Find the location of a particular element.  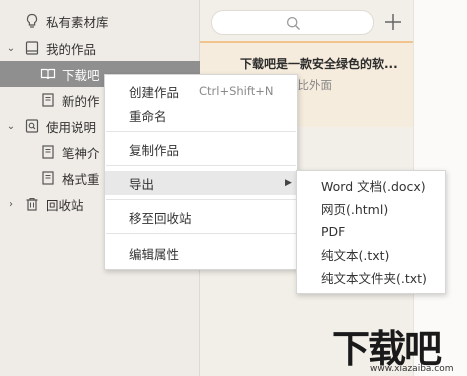

export-item-word: Word 文档(.docx) is located at coordinates (371, 185).